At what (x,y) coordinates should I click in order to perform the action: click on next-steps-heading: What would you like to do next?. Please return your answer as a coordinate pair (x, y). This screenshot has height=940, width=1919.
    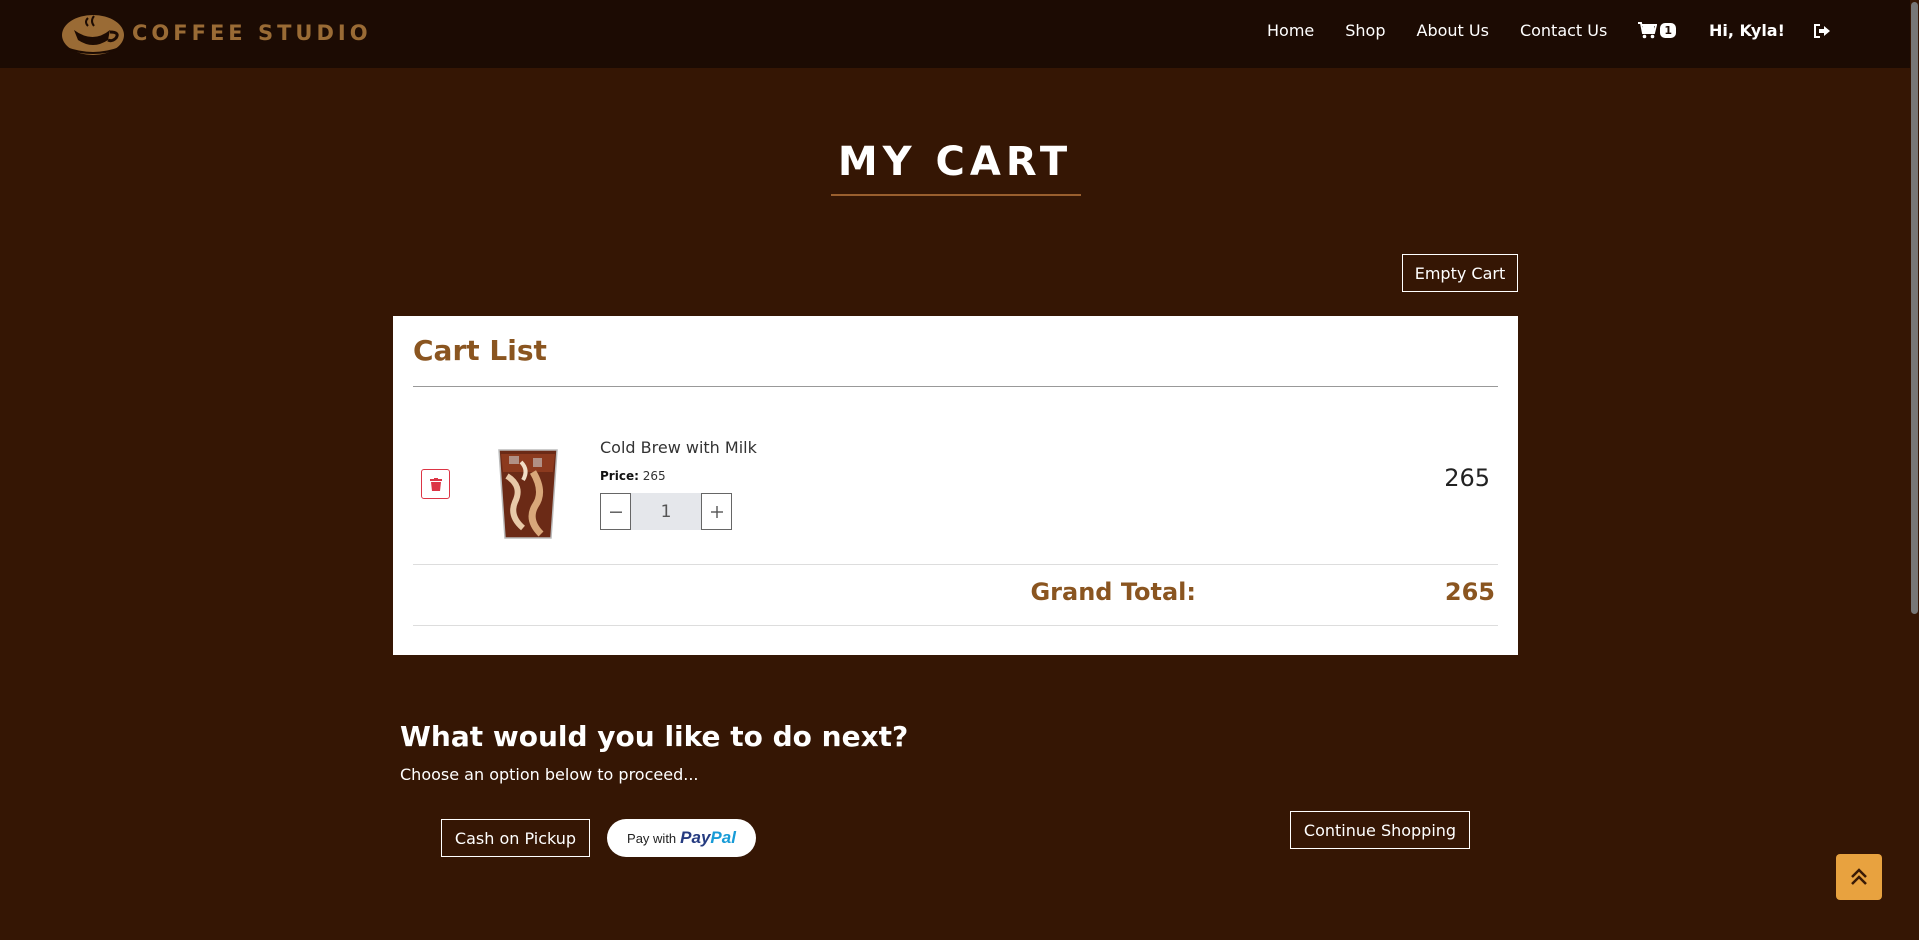
    Looking at the image, I should click on (654, 736).